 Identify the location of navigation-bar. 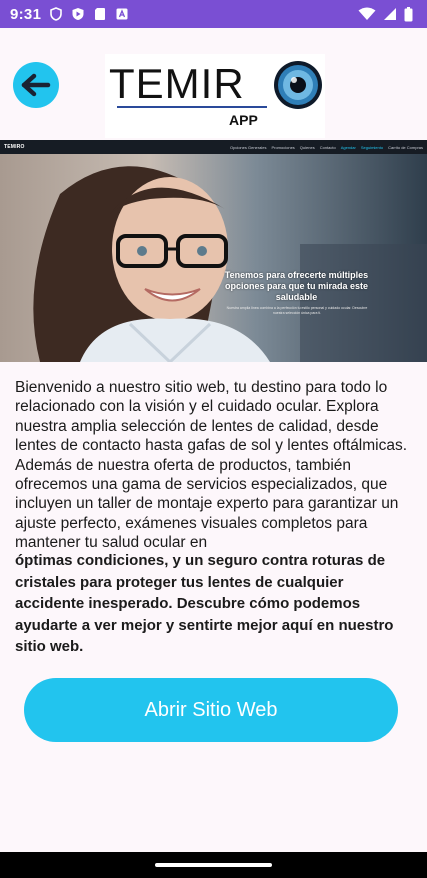
(213, 865).